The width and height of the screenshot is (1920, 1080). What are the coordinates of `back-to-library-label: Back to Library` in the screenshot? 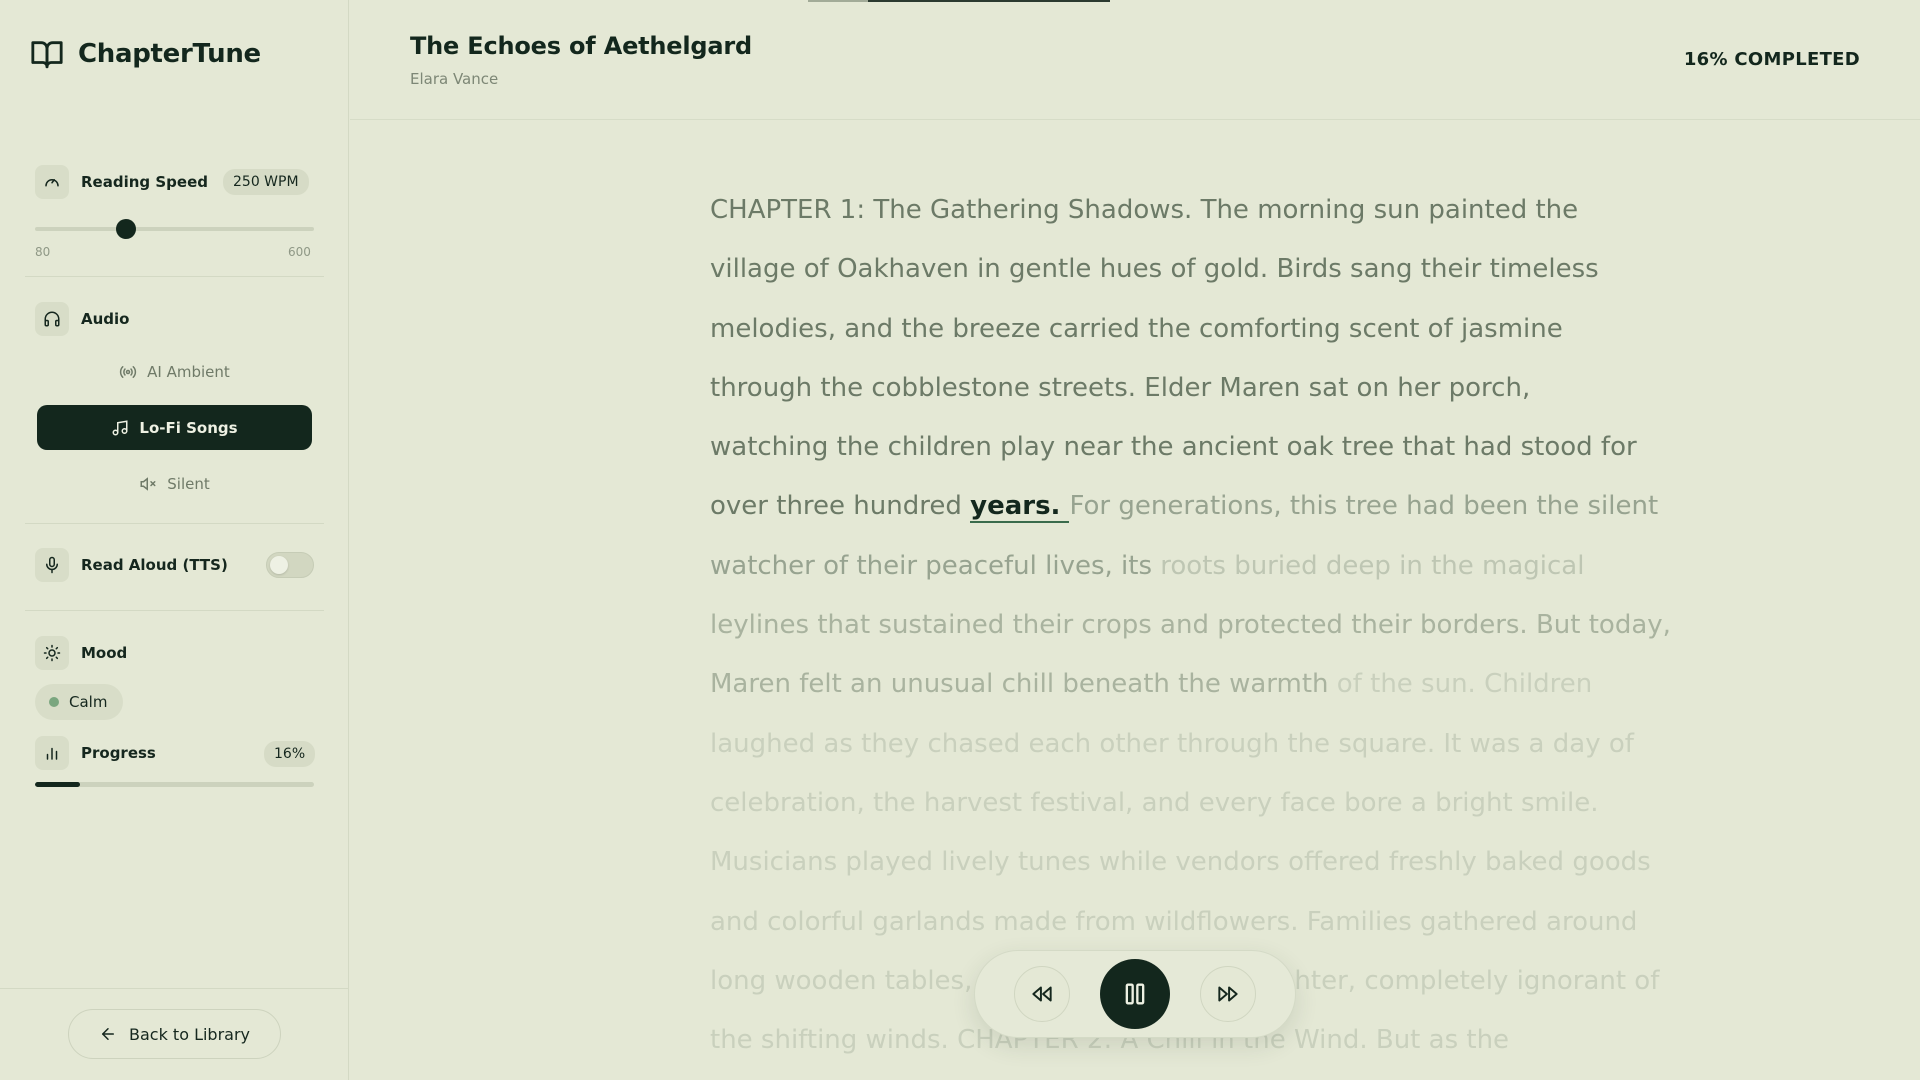 It's located at (189, 1034).